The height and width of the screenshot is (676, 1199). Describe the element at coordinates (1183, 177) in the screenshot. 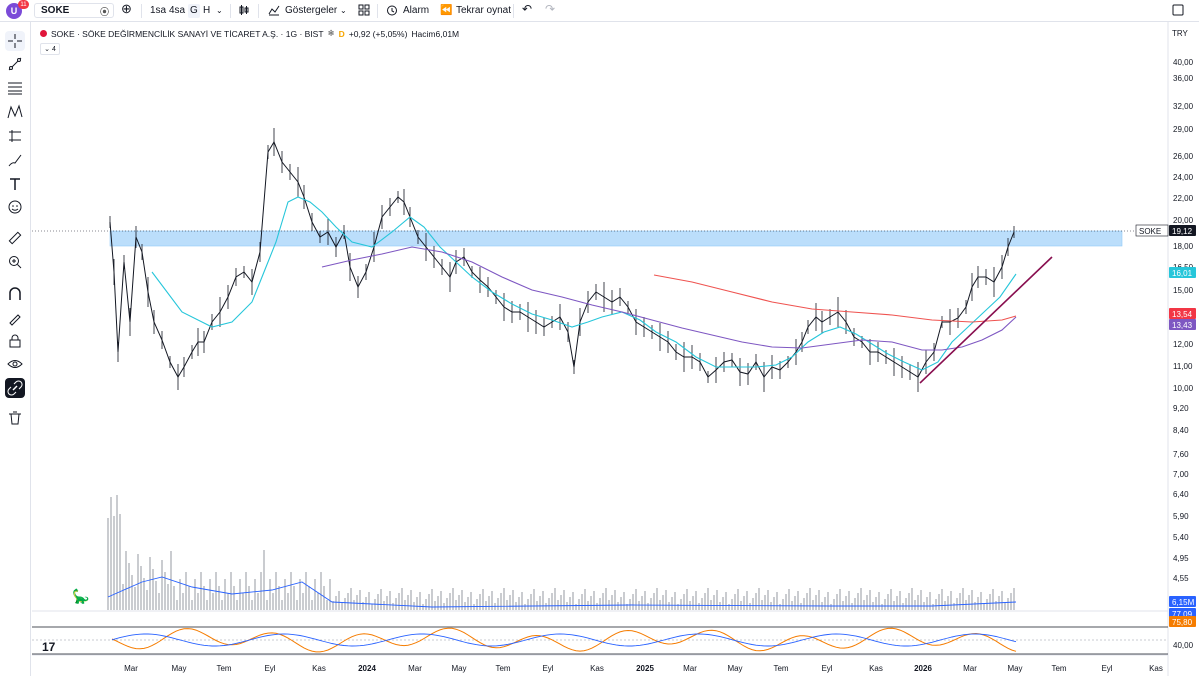

I see `price-tick-label: 24,00` at that location.